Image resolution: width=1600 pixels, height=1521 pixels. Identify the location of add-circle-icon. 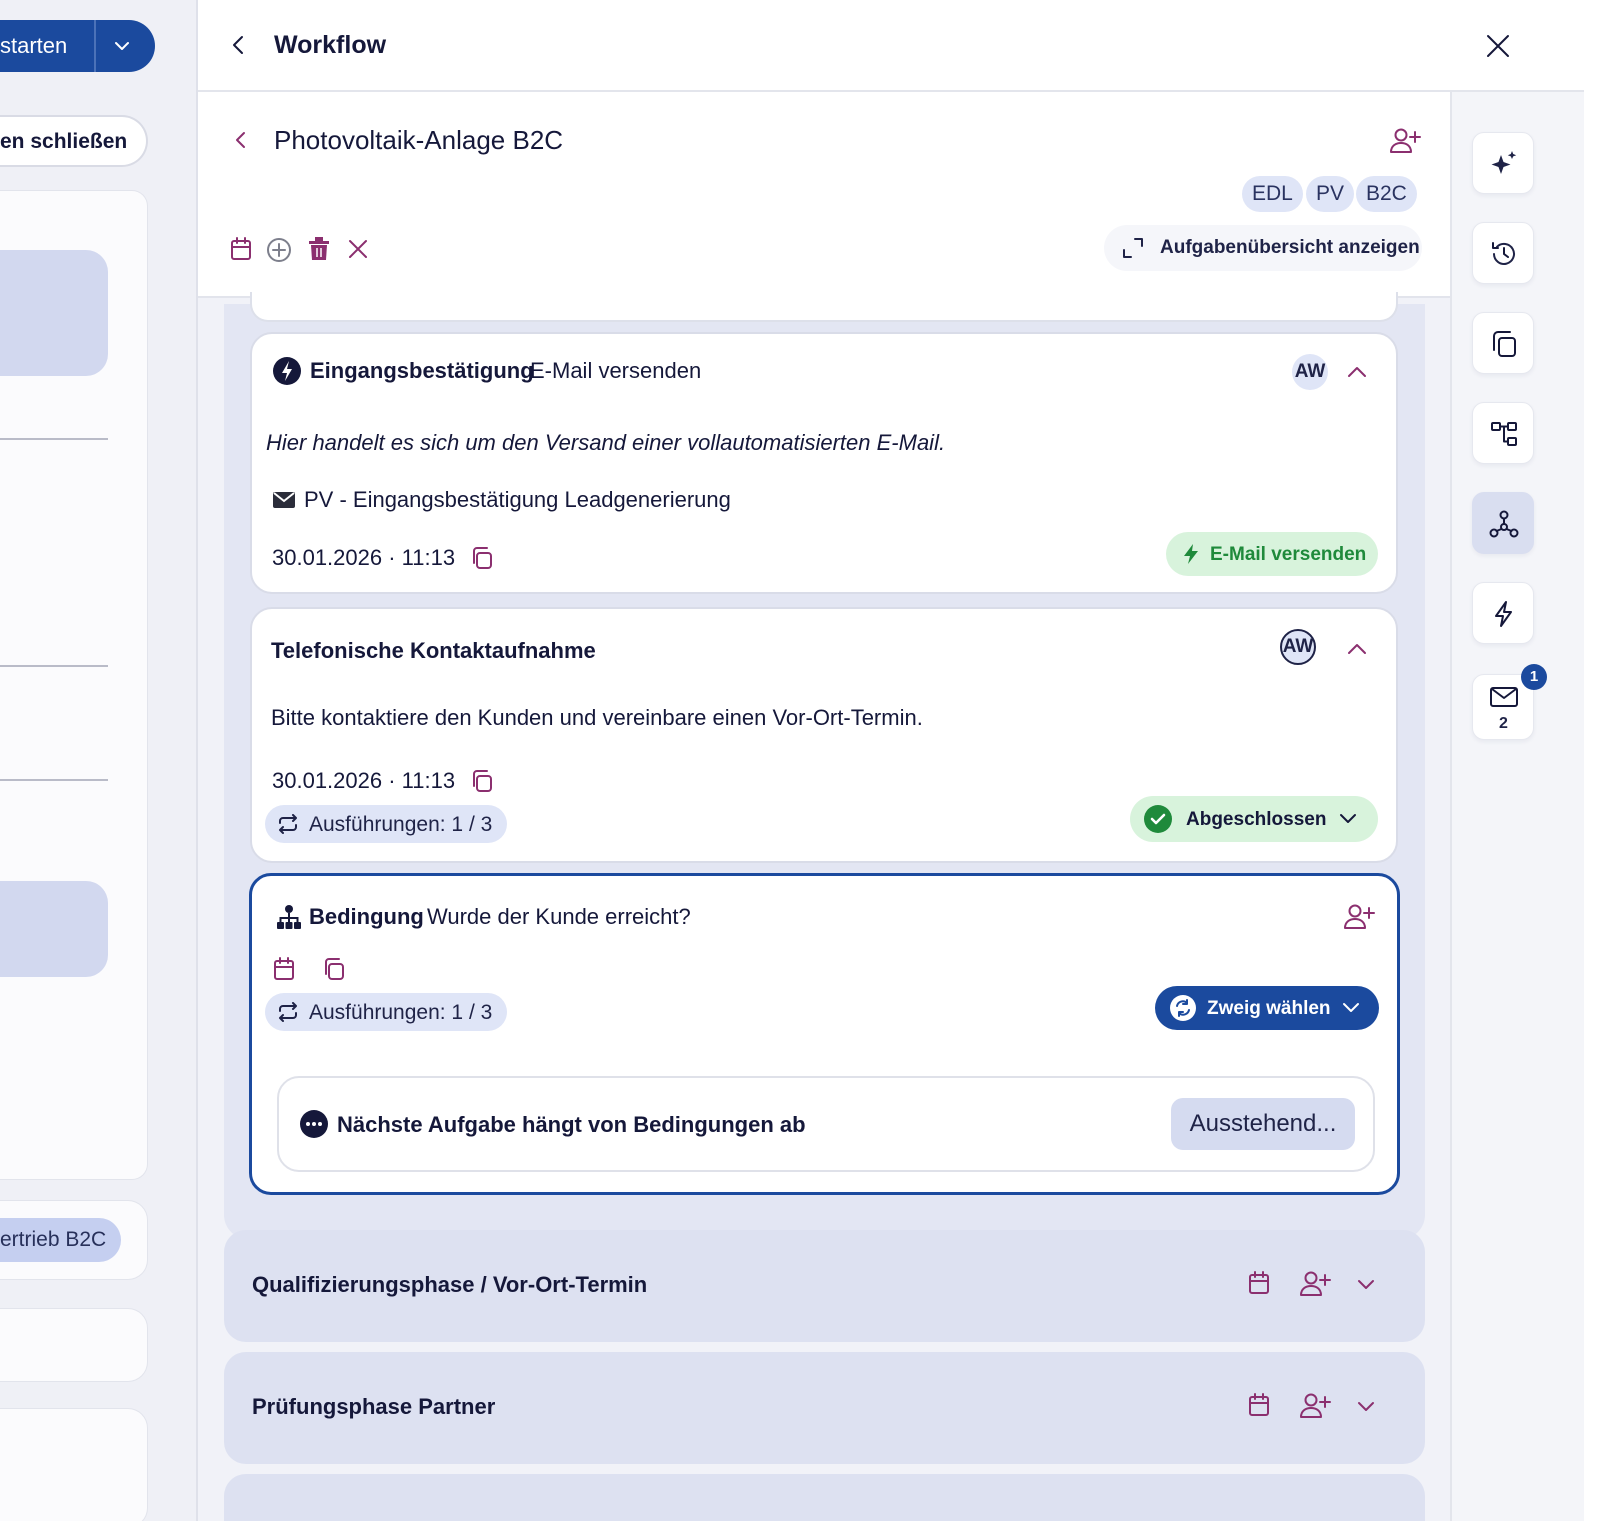
(279, 250).